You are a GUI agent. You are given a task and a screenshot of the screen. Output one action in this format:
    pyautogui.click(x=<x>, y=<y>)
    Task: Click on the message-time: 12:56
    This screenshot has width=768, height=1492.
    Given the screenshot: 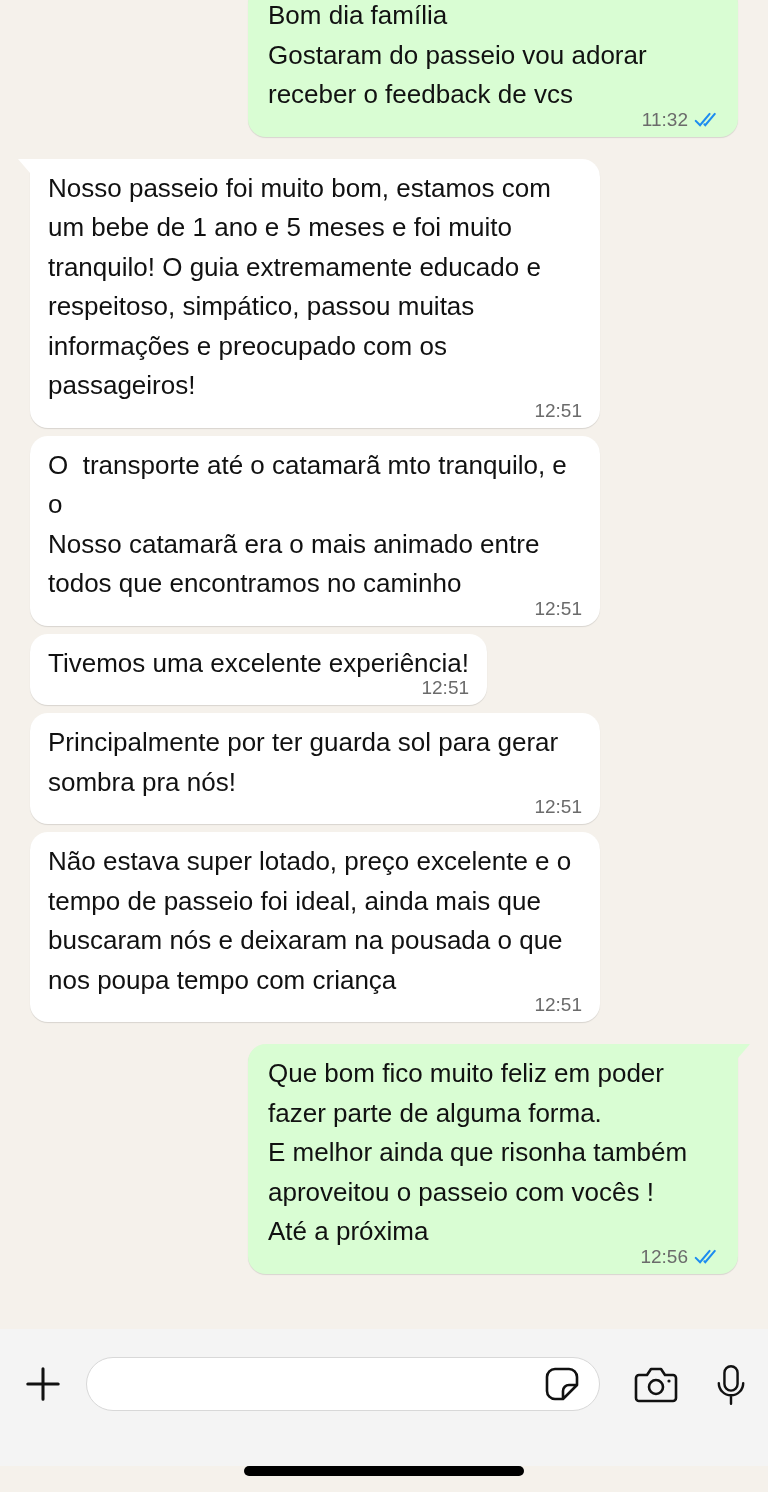 What is the action you would take?
    pyautogui.click(x=664, y=1256)
    